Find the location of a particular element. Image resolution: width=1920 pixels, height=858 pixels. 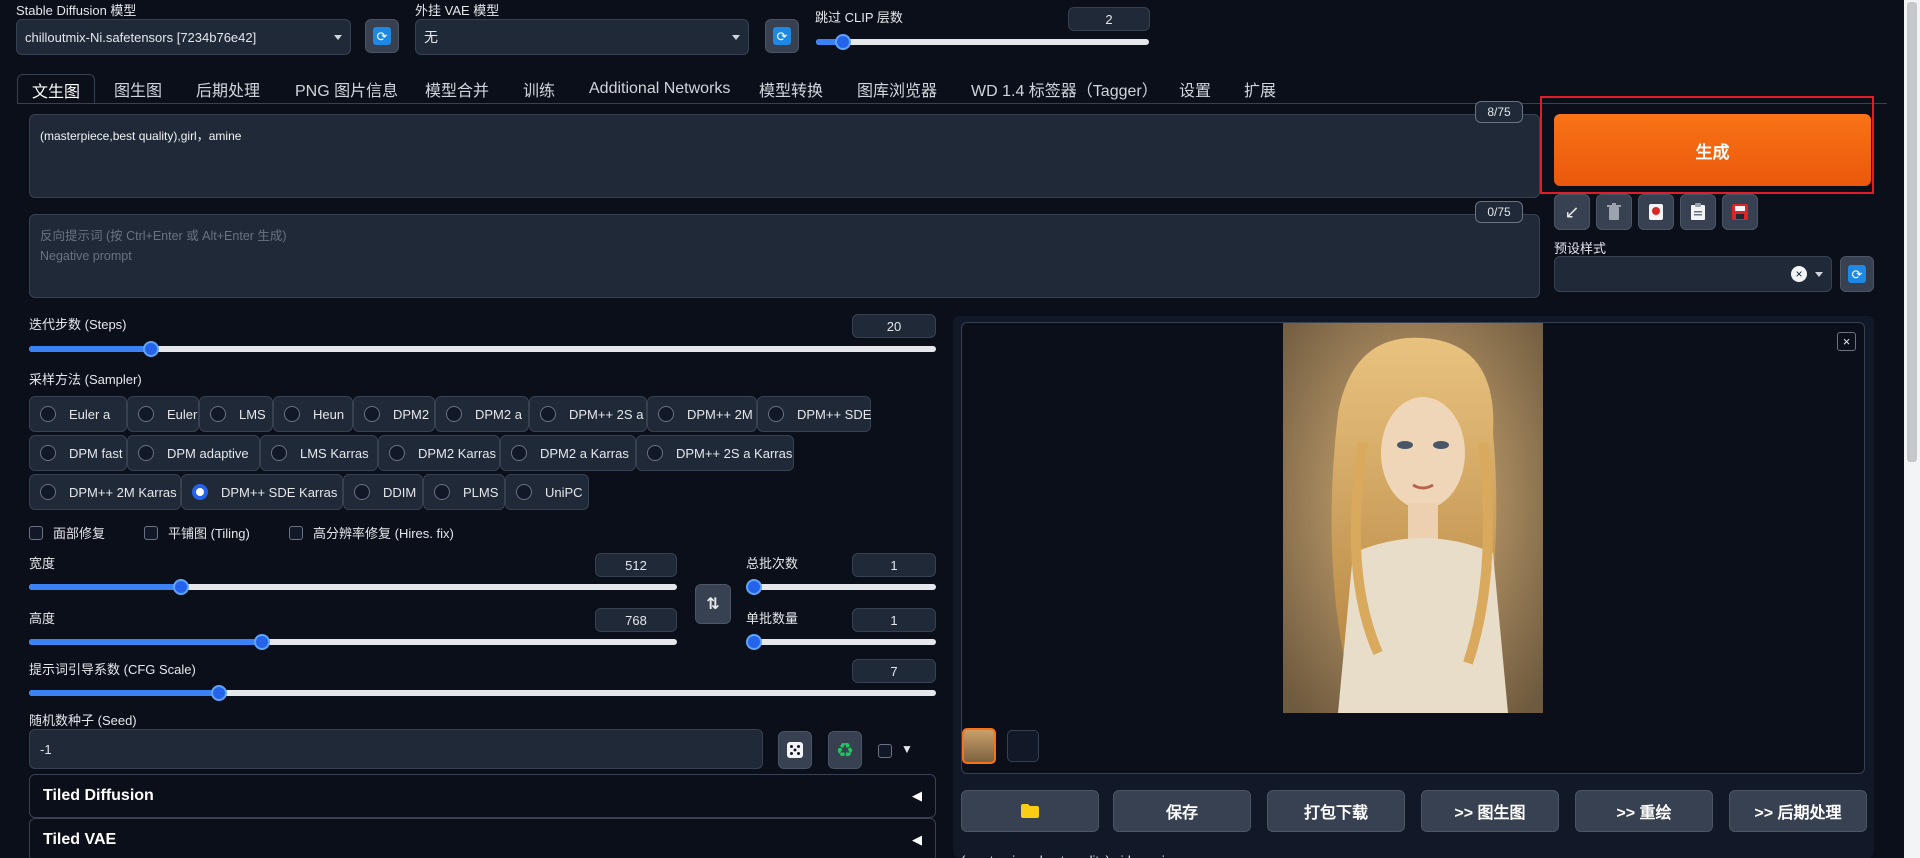

extra-seed-checkbox is located at coordinates (885, 751).